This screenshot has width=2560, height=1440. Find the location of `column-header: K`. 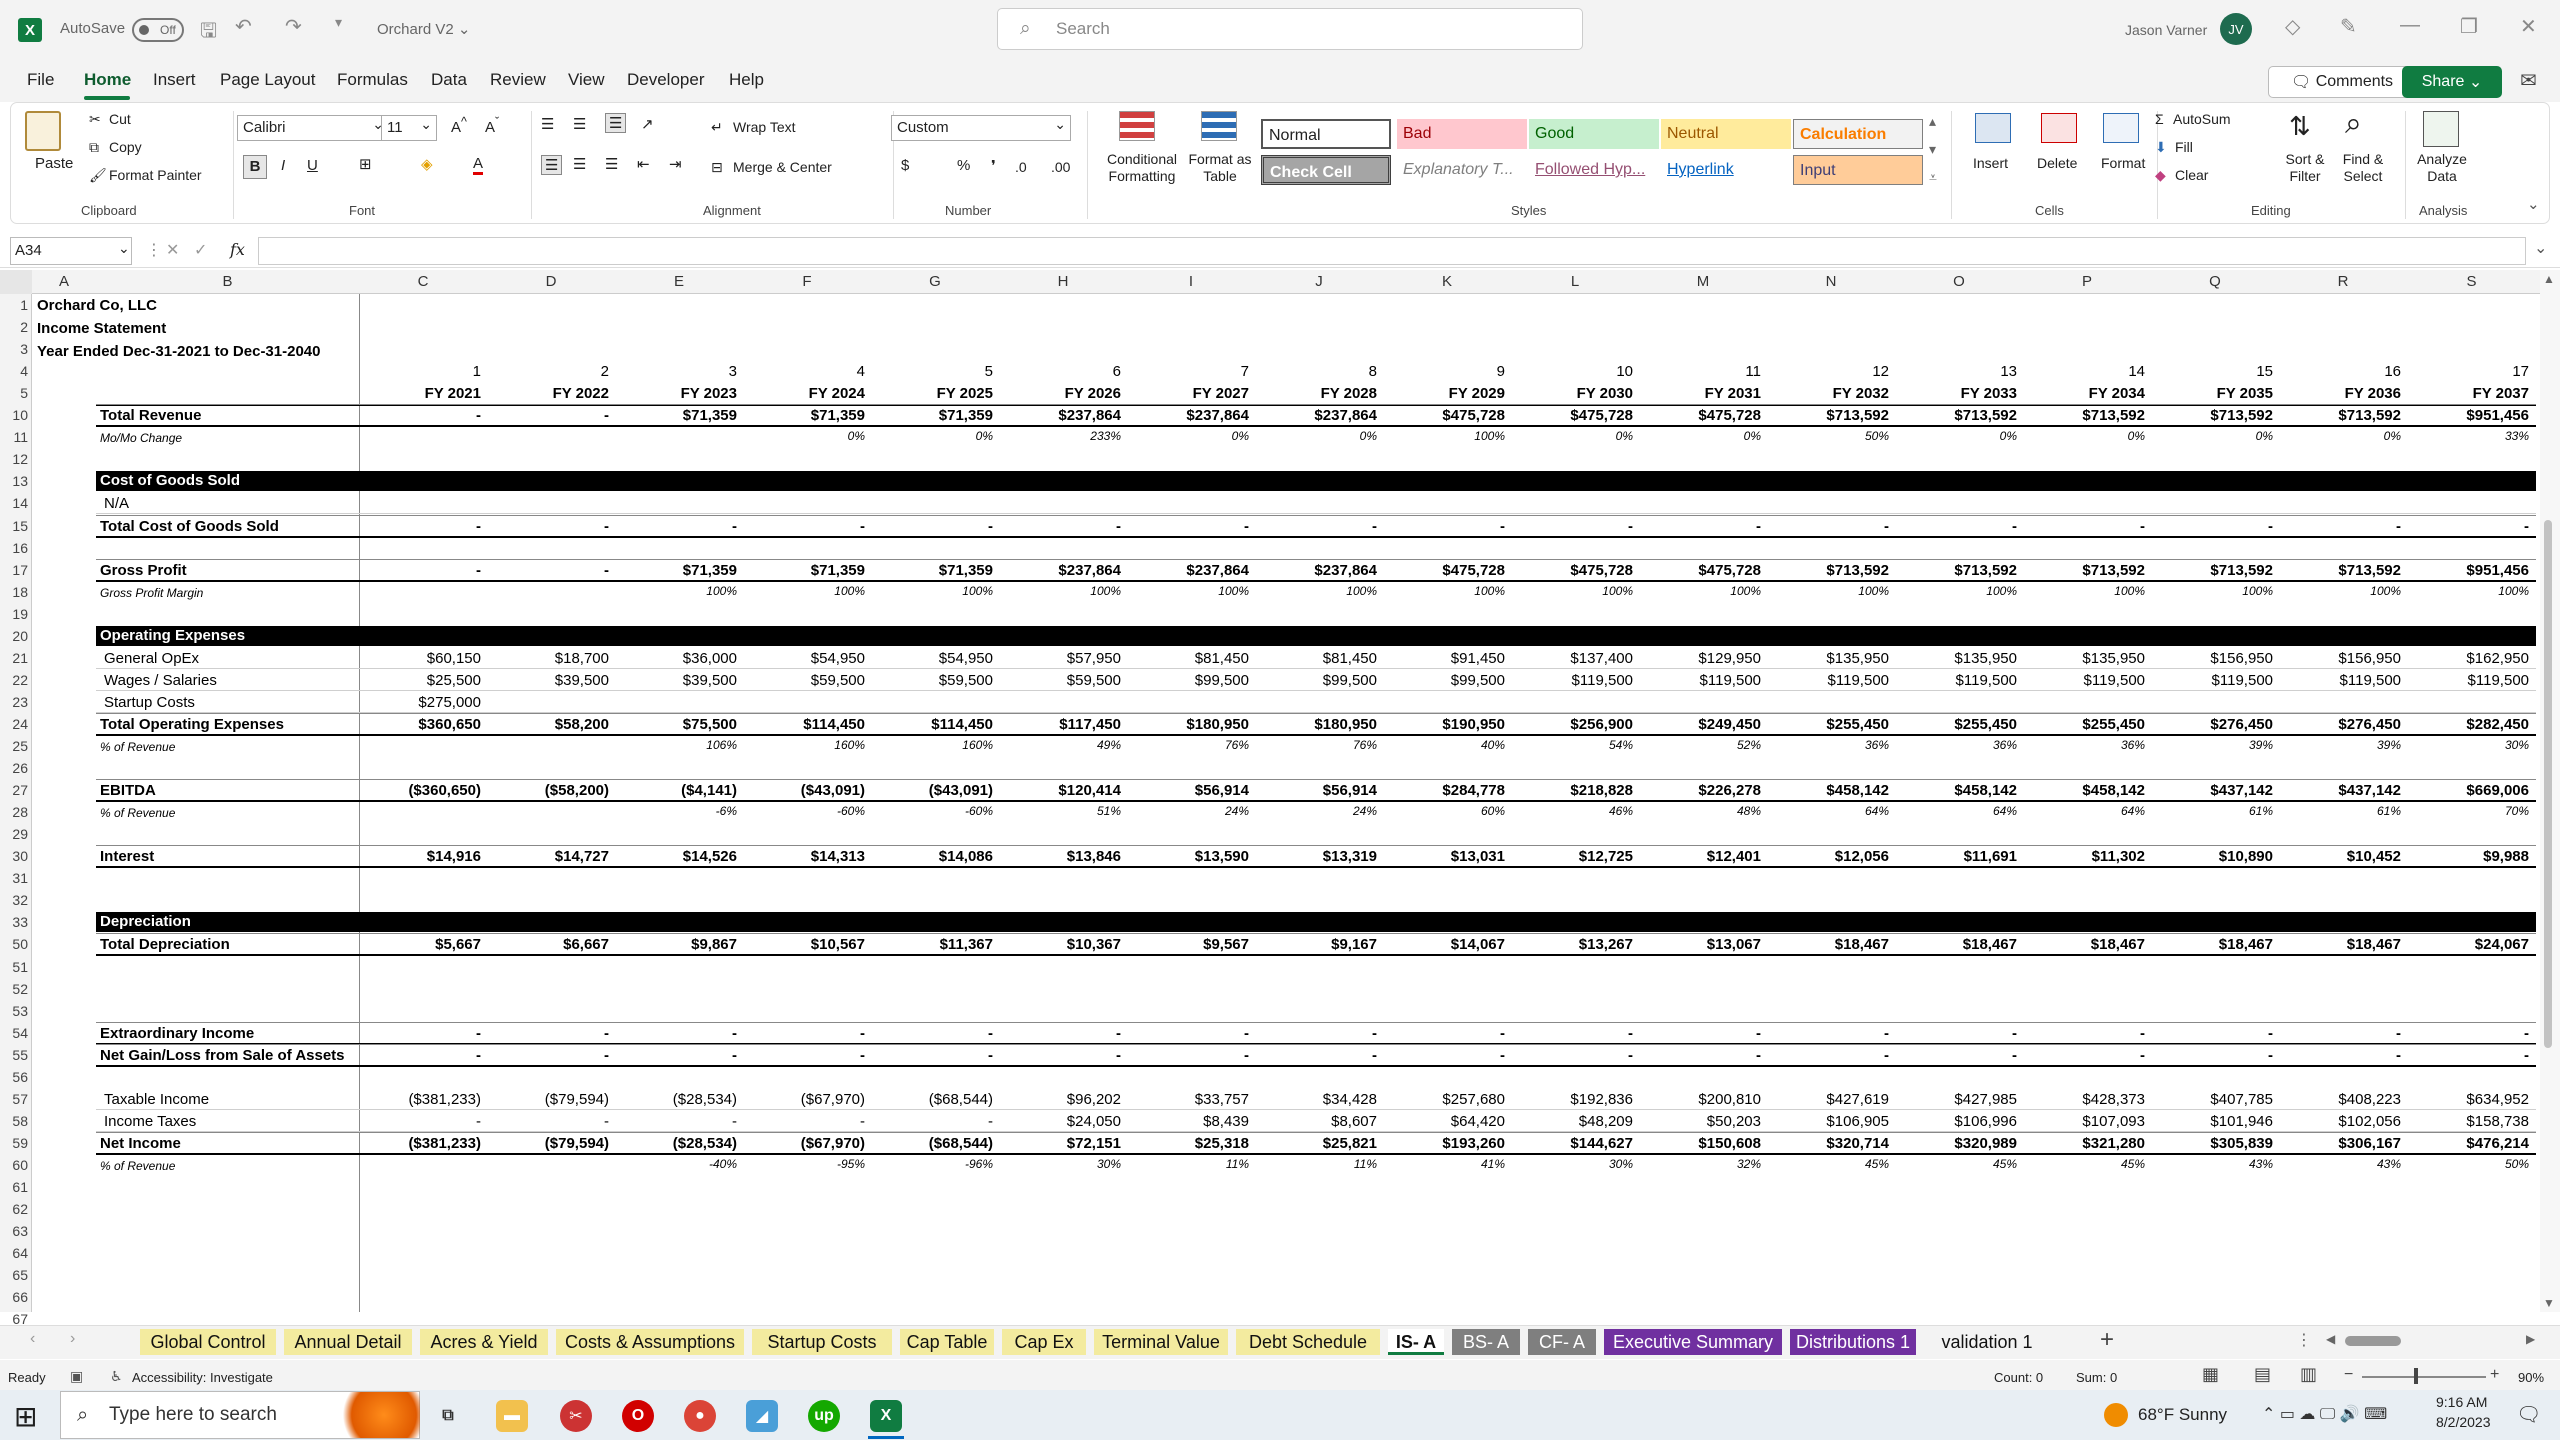

column-header: K is located at coordinates (1447, 282).